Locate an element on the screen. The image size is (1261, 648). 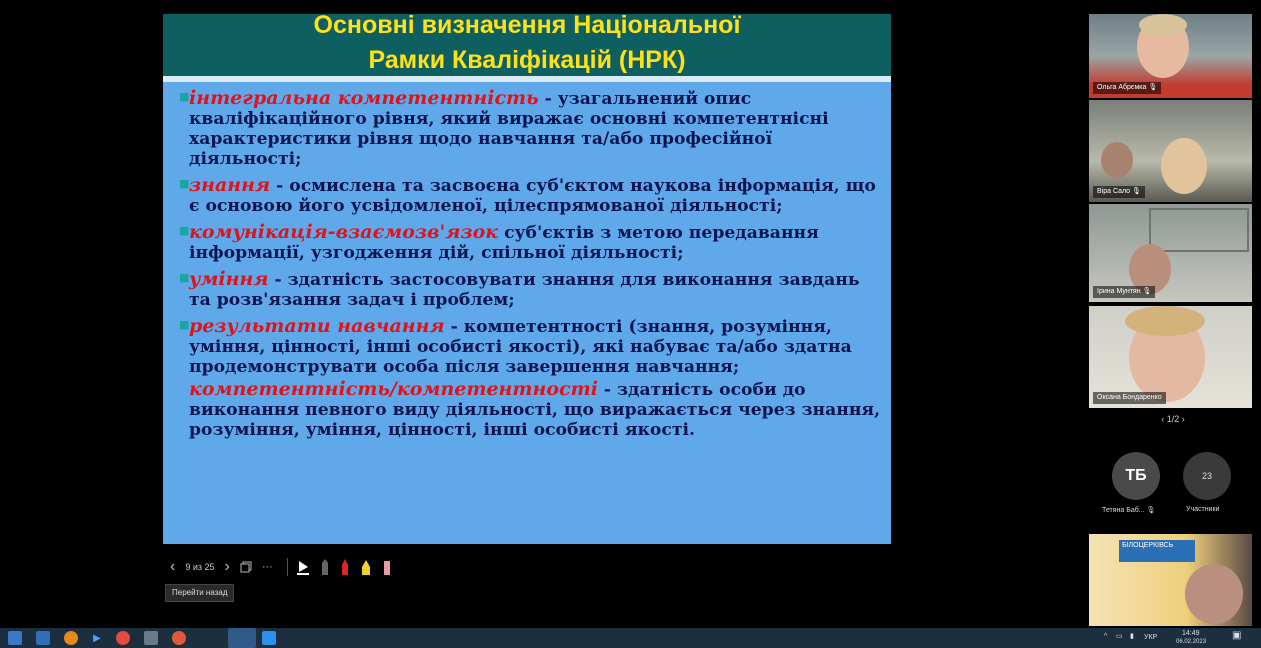
definition-term: результати навчання is located at coordinates (317, 326).